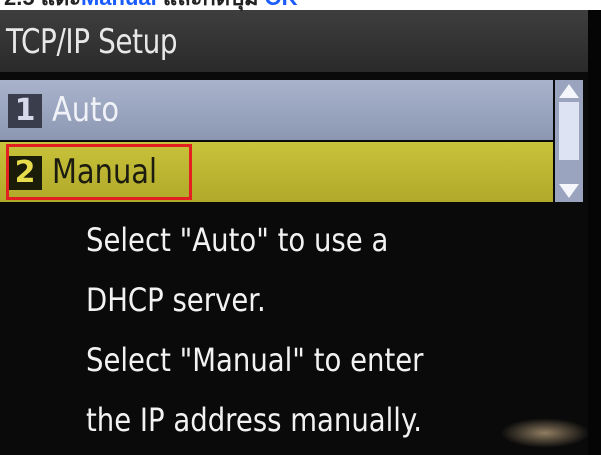  I want to click on caption-keyword-manual: Manual, so click(119, 5).